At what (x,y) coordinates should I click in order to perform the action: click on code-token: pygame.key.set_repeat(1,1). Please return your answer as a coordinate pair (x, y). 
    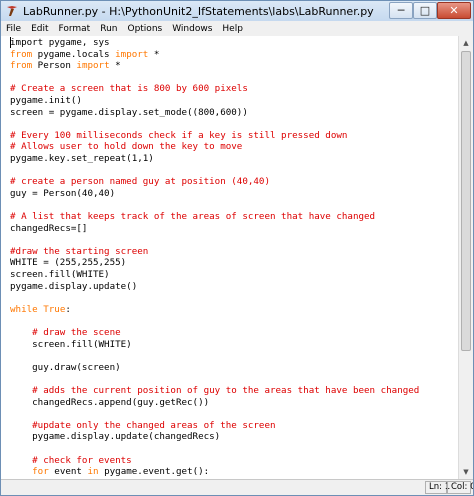
    Looking at the image, I should click on (82, 158).